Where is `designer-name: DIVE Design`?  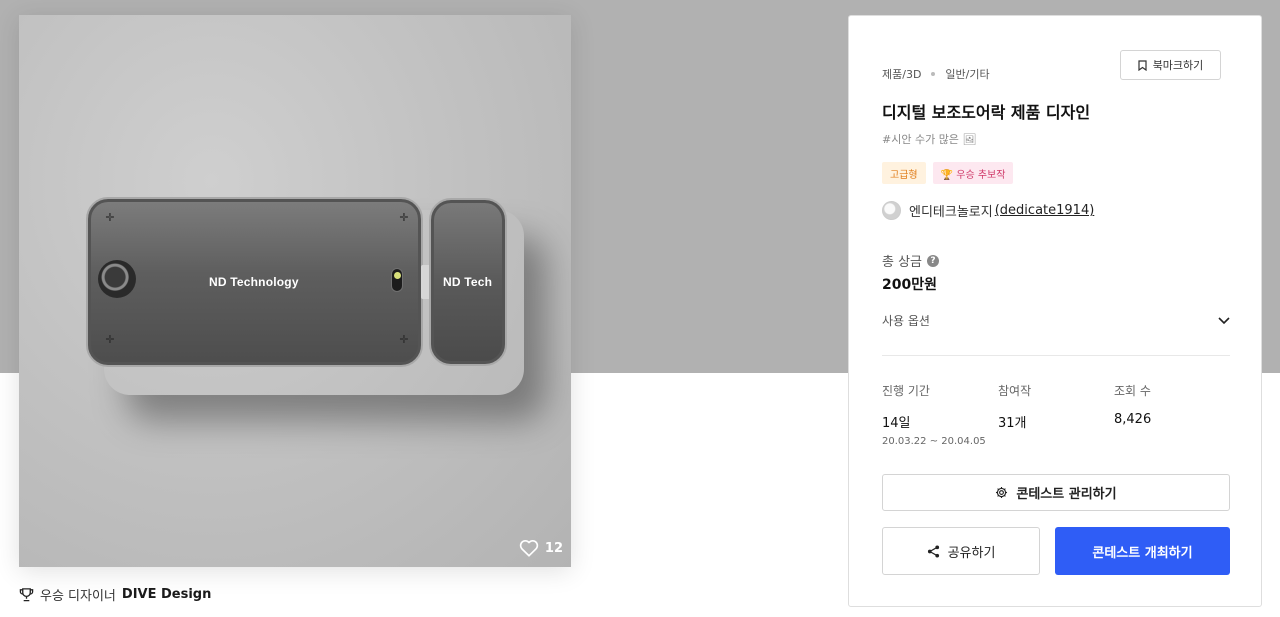 designer-name: DIVE Design is located at coordinates (166, 594).